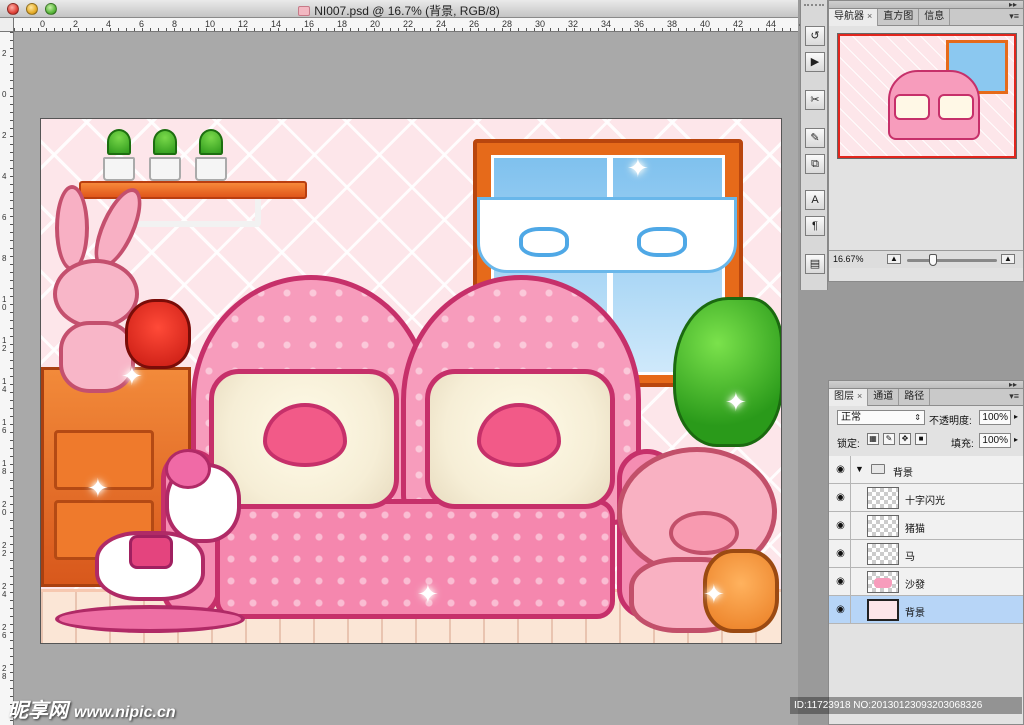 The height and width of the screenshot is (725, 1024). I want to click on tab-navigator: 导航器 ×, so click(854, 17).